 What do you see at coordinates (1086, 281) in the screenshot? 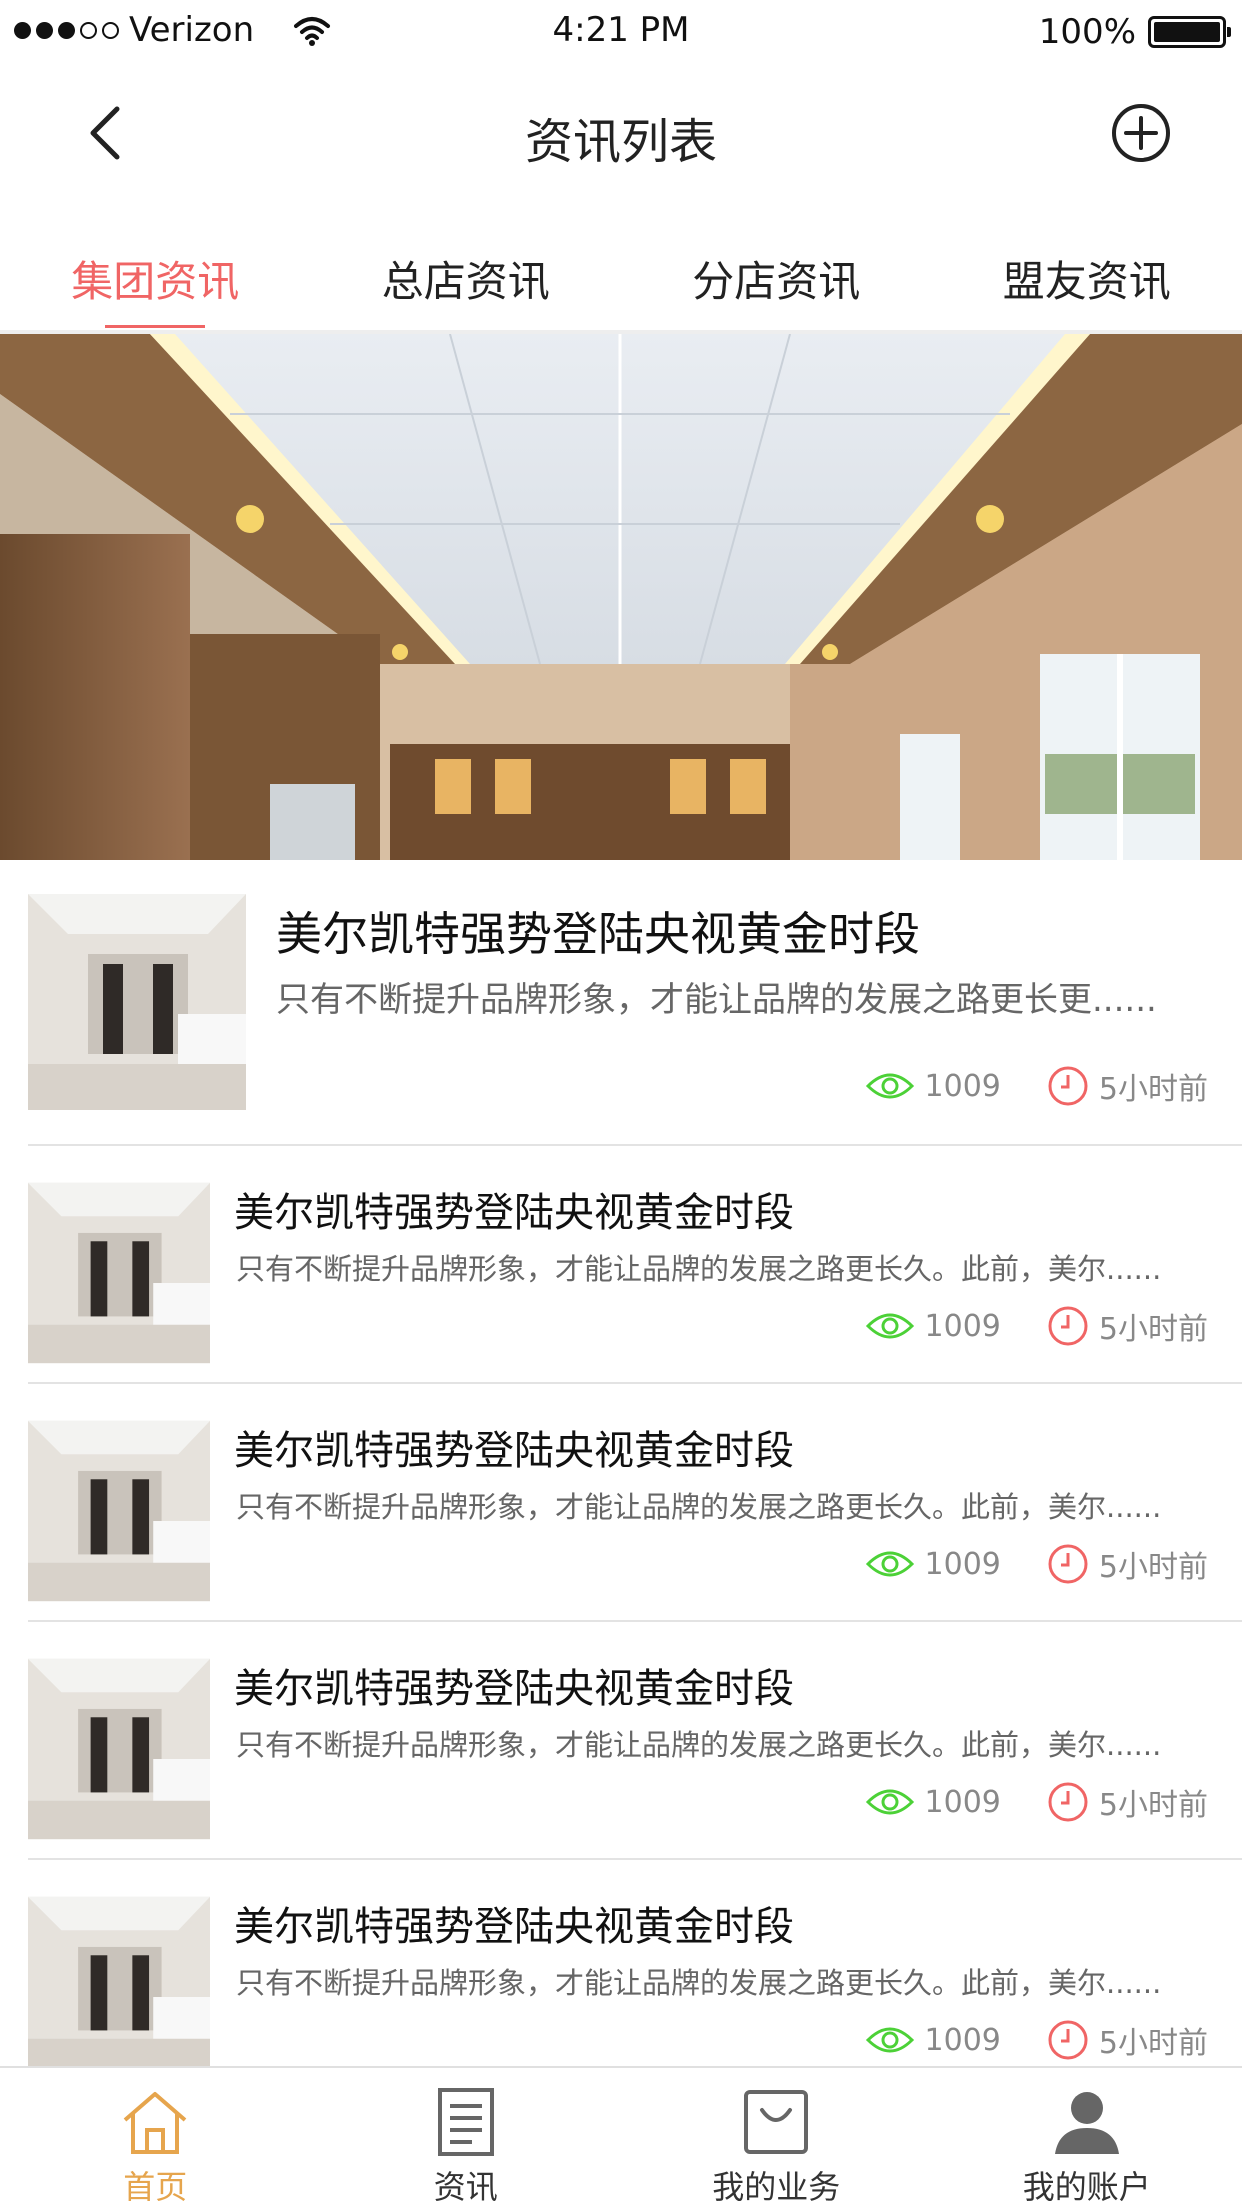
I see `tab-label: 盟友资讯` at bounding box center [1086, 281].